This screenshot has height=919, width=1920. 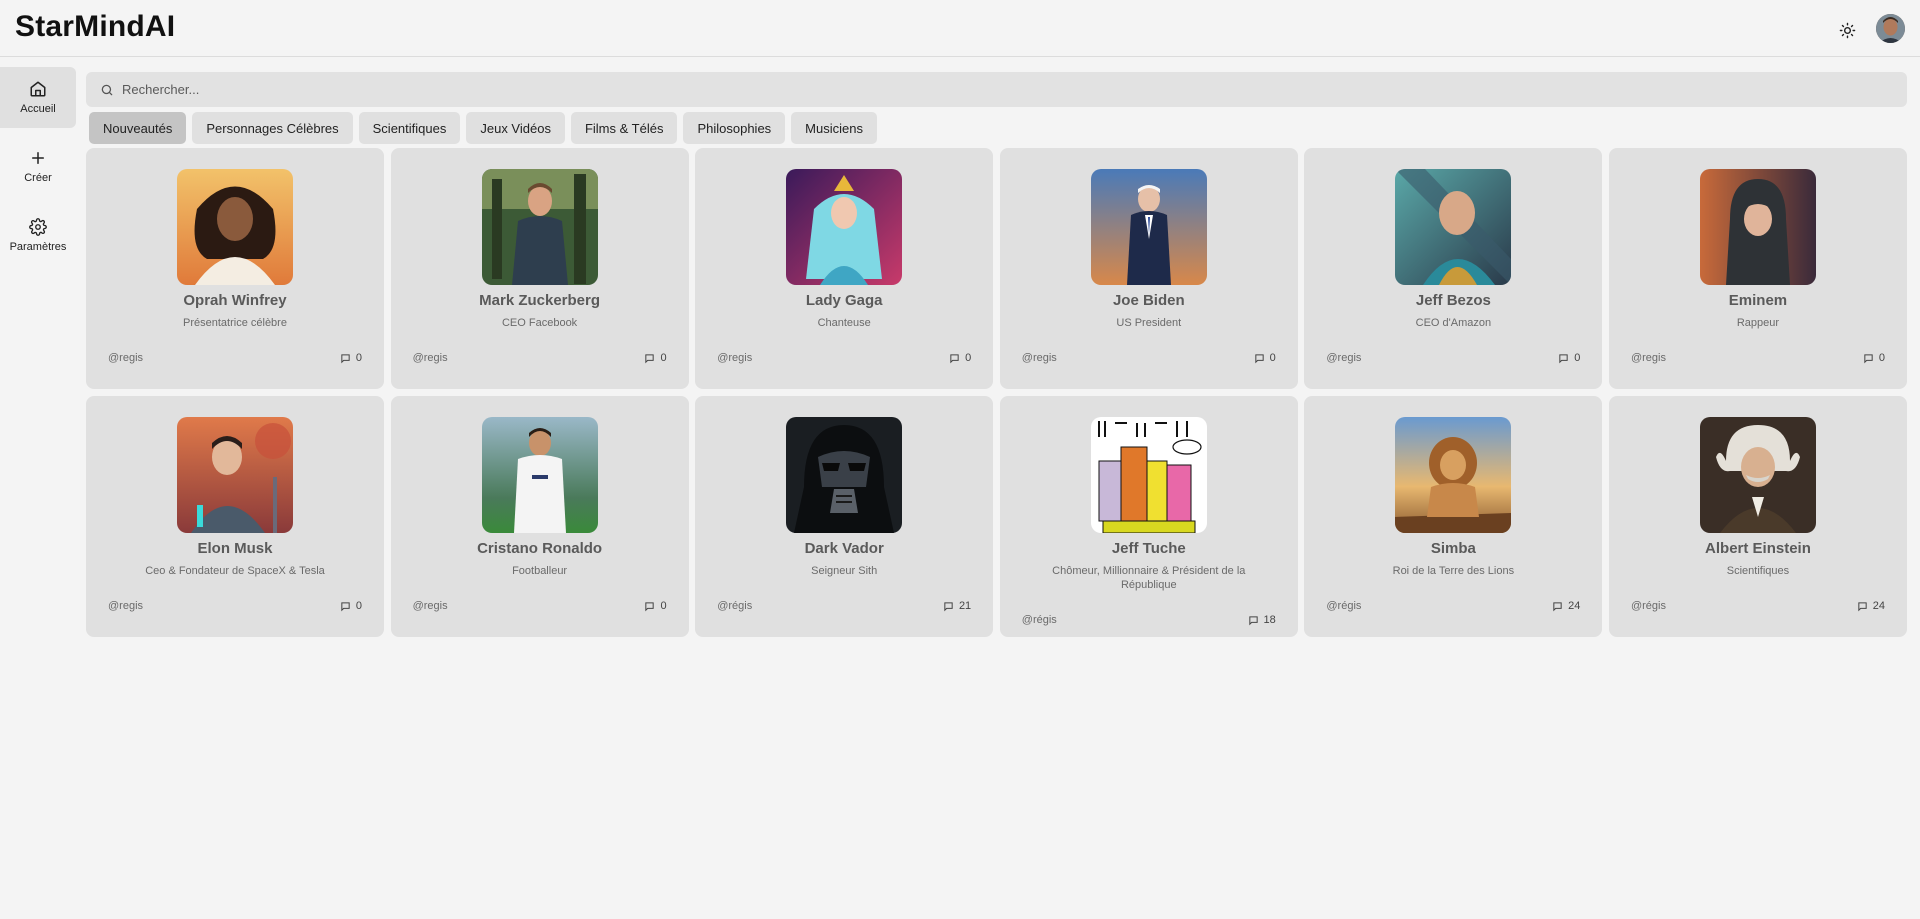 What do you see at coordinates (38, 166) in the screenshot?
I see `sidebar-item-creer: Créer` at bounding box center [38, 166].